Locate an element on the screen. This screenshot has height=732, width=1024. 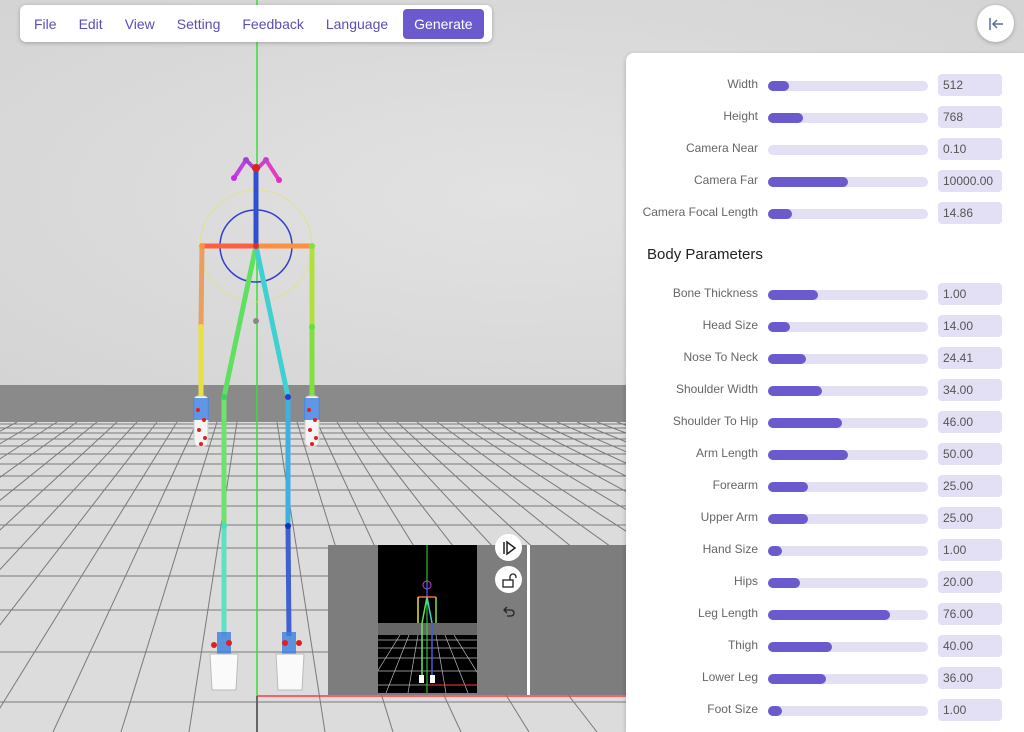
lock-toggle-button is located at coordinates (508, 579).